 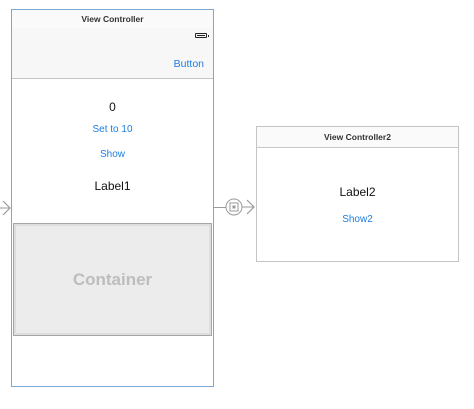 I want to click on view-controller2-scene: View Controller2 Label2 Show2, so click(x=357, y=194).